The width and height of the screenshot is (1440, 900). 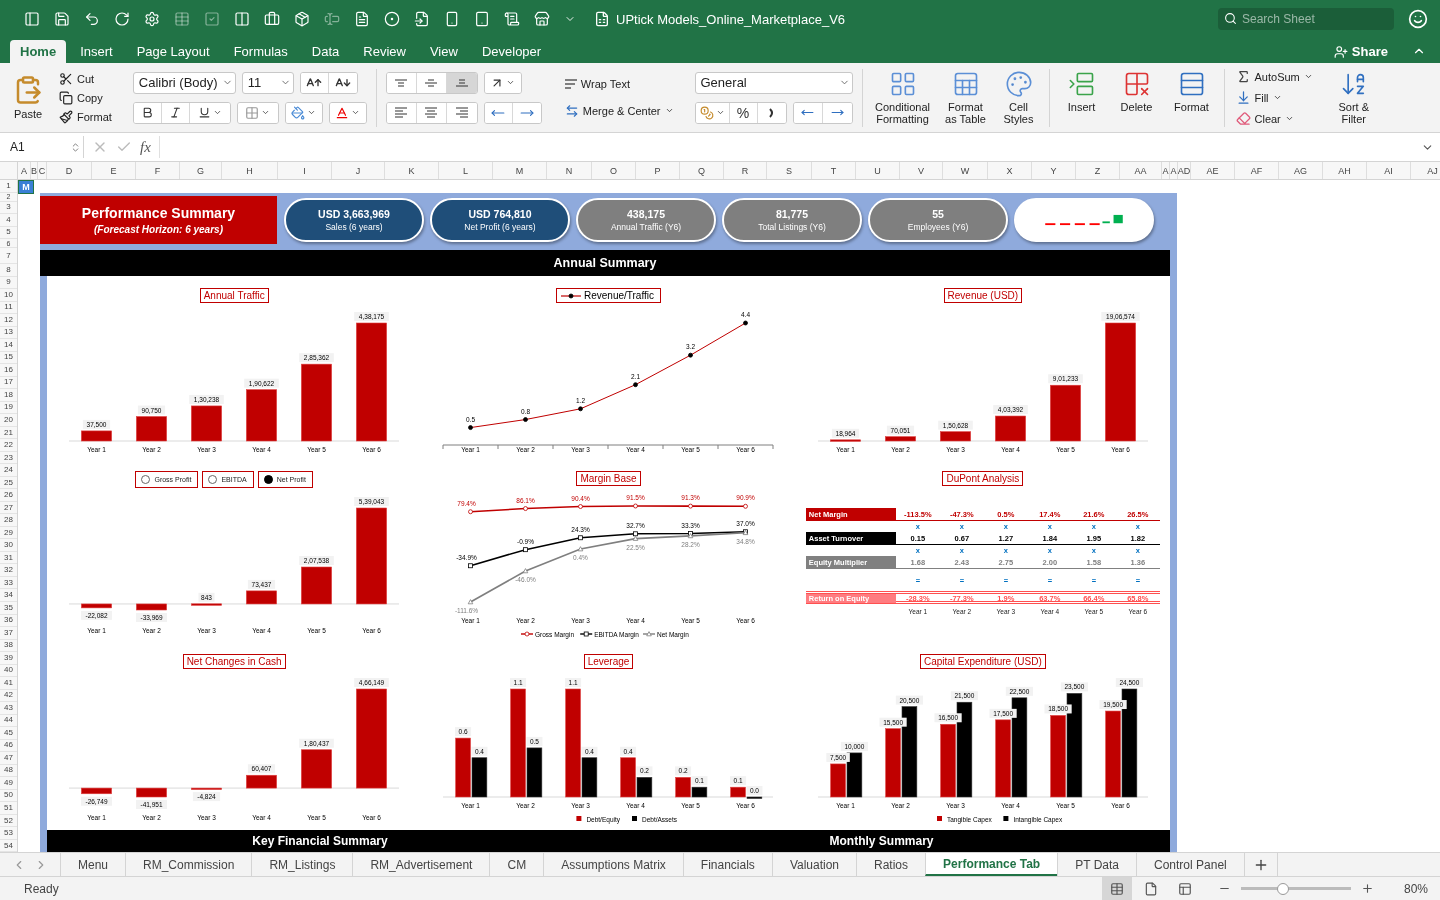 I want to click on legend-label: Revenue/Traffic, so click(x=618, y=295).